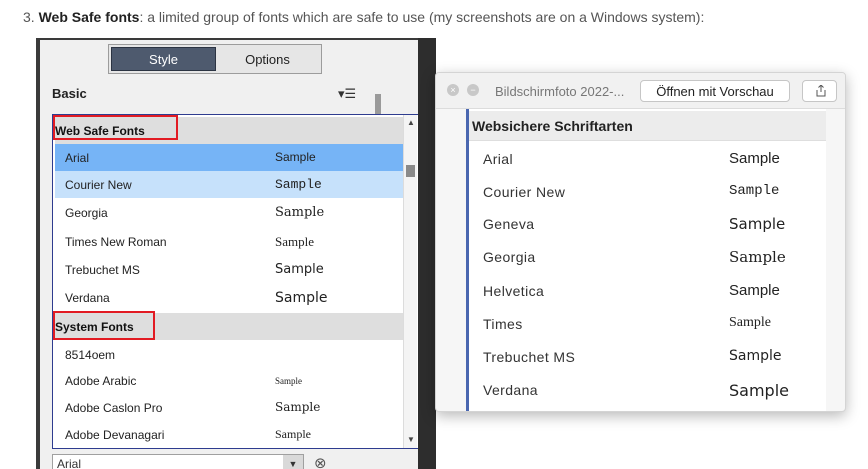 The width and height of the screenshot is (868, 469). What do you see at coordinates (320, 461) in the screenshot?
I see `font-settings-icon: ⊗` at bounding box center [320, 461].